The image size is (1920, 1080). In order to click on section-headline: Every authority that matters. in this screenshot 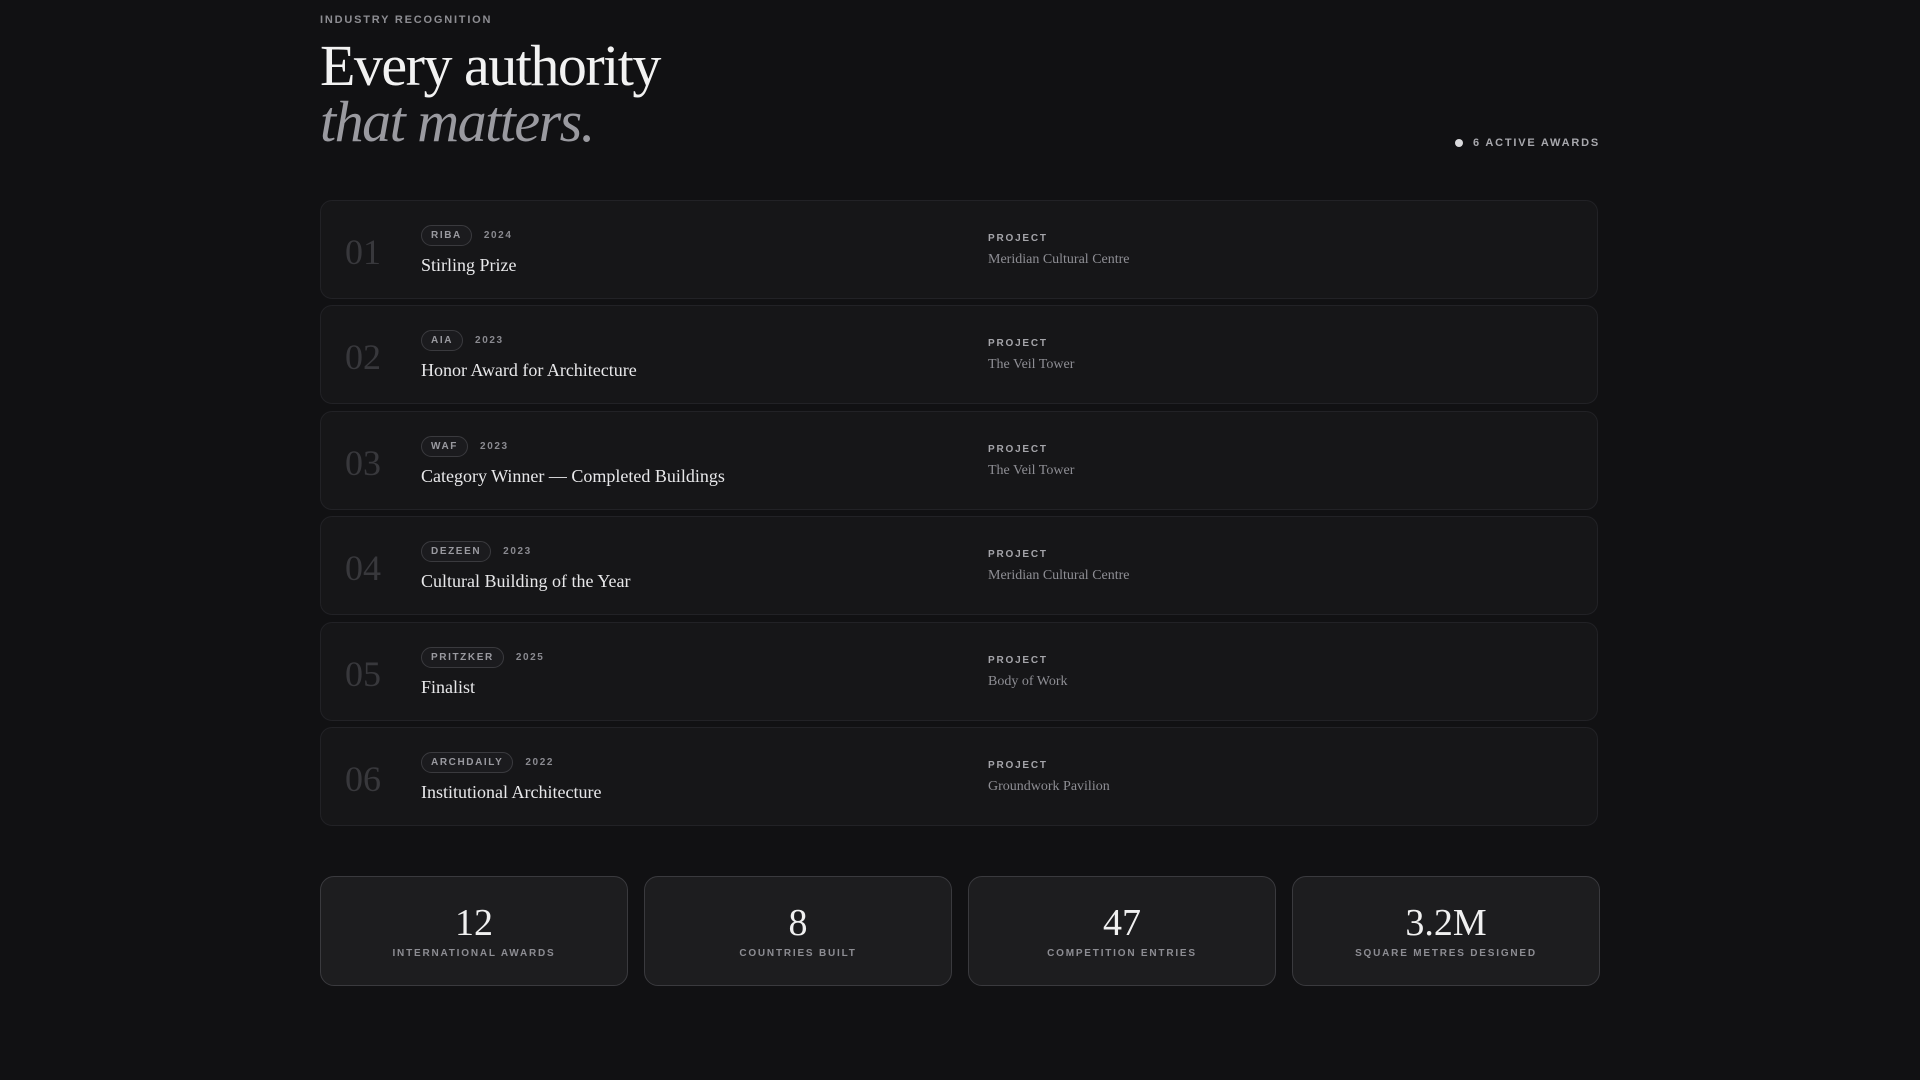, I will do `click(490, 93)`.